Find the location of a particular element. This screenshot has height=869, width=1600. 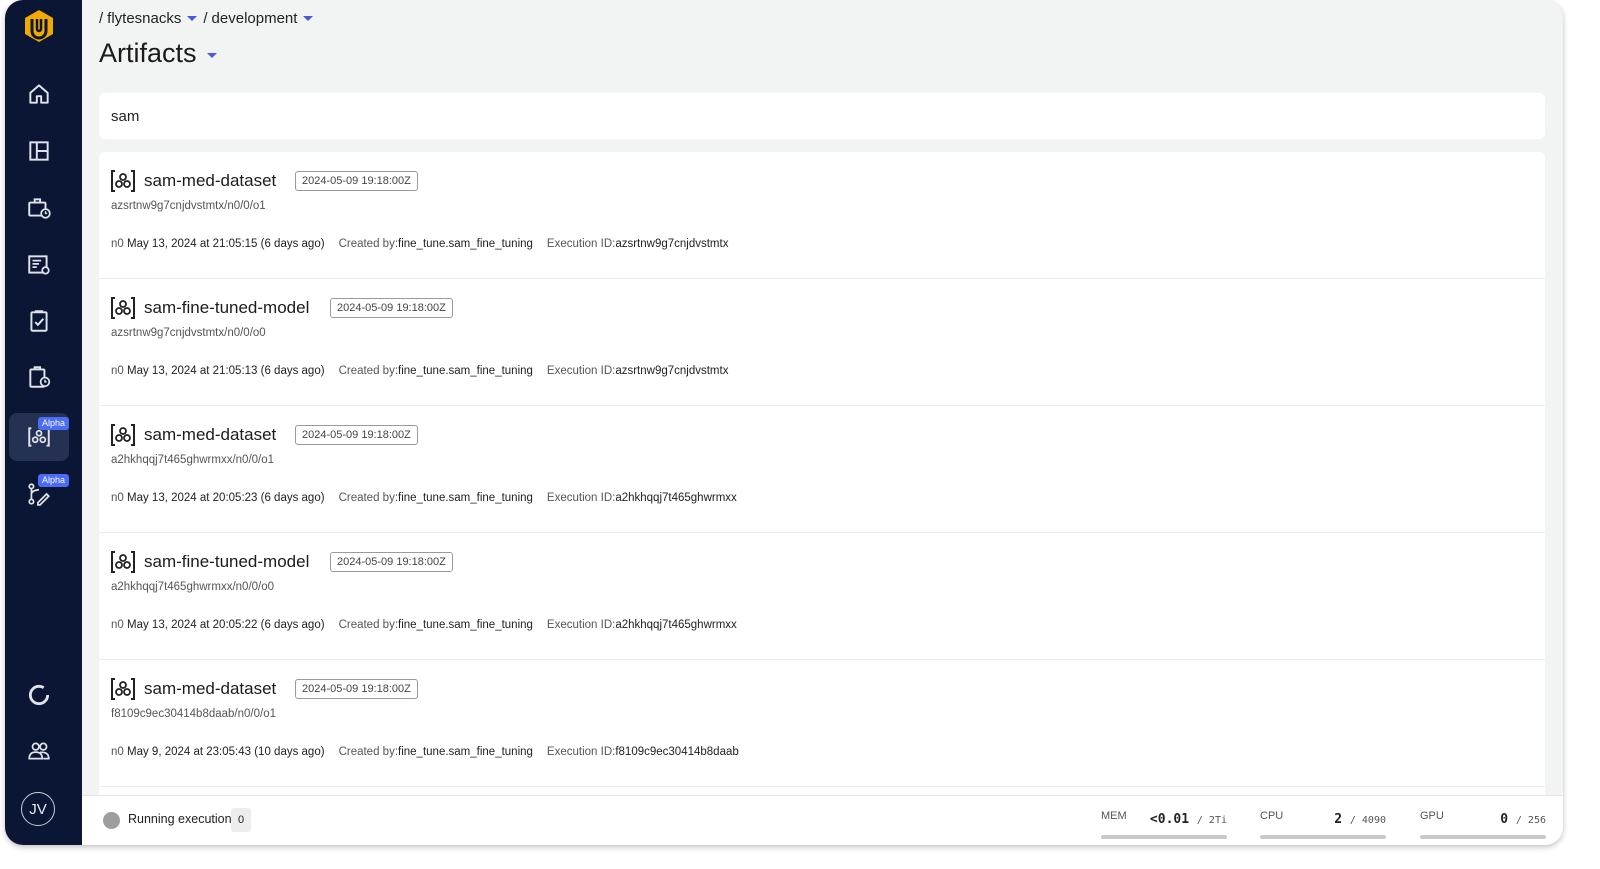

breadcrumb-project-label: flytesnacks is located at coordinates (144, 18).